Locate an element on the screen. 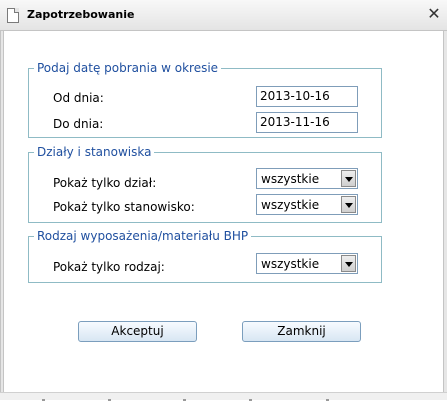 The image size is (447, 401). equipment-type-select: wszystkie is located at coordinates (307, 263).